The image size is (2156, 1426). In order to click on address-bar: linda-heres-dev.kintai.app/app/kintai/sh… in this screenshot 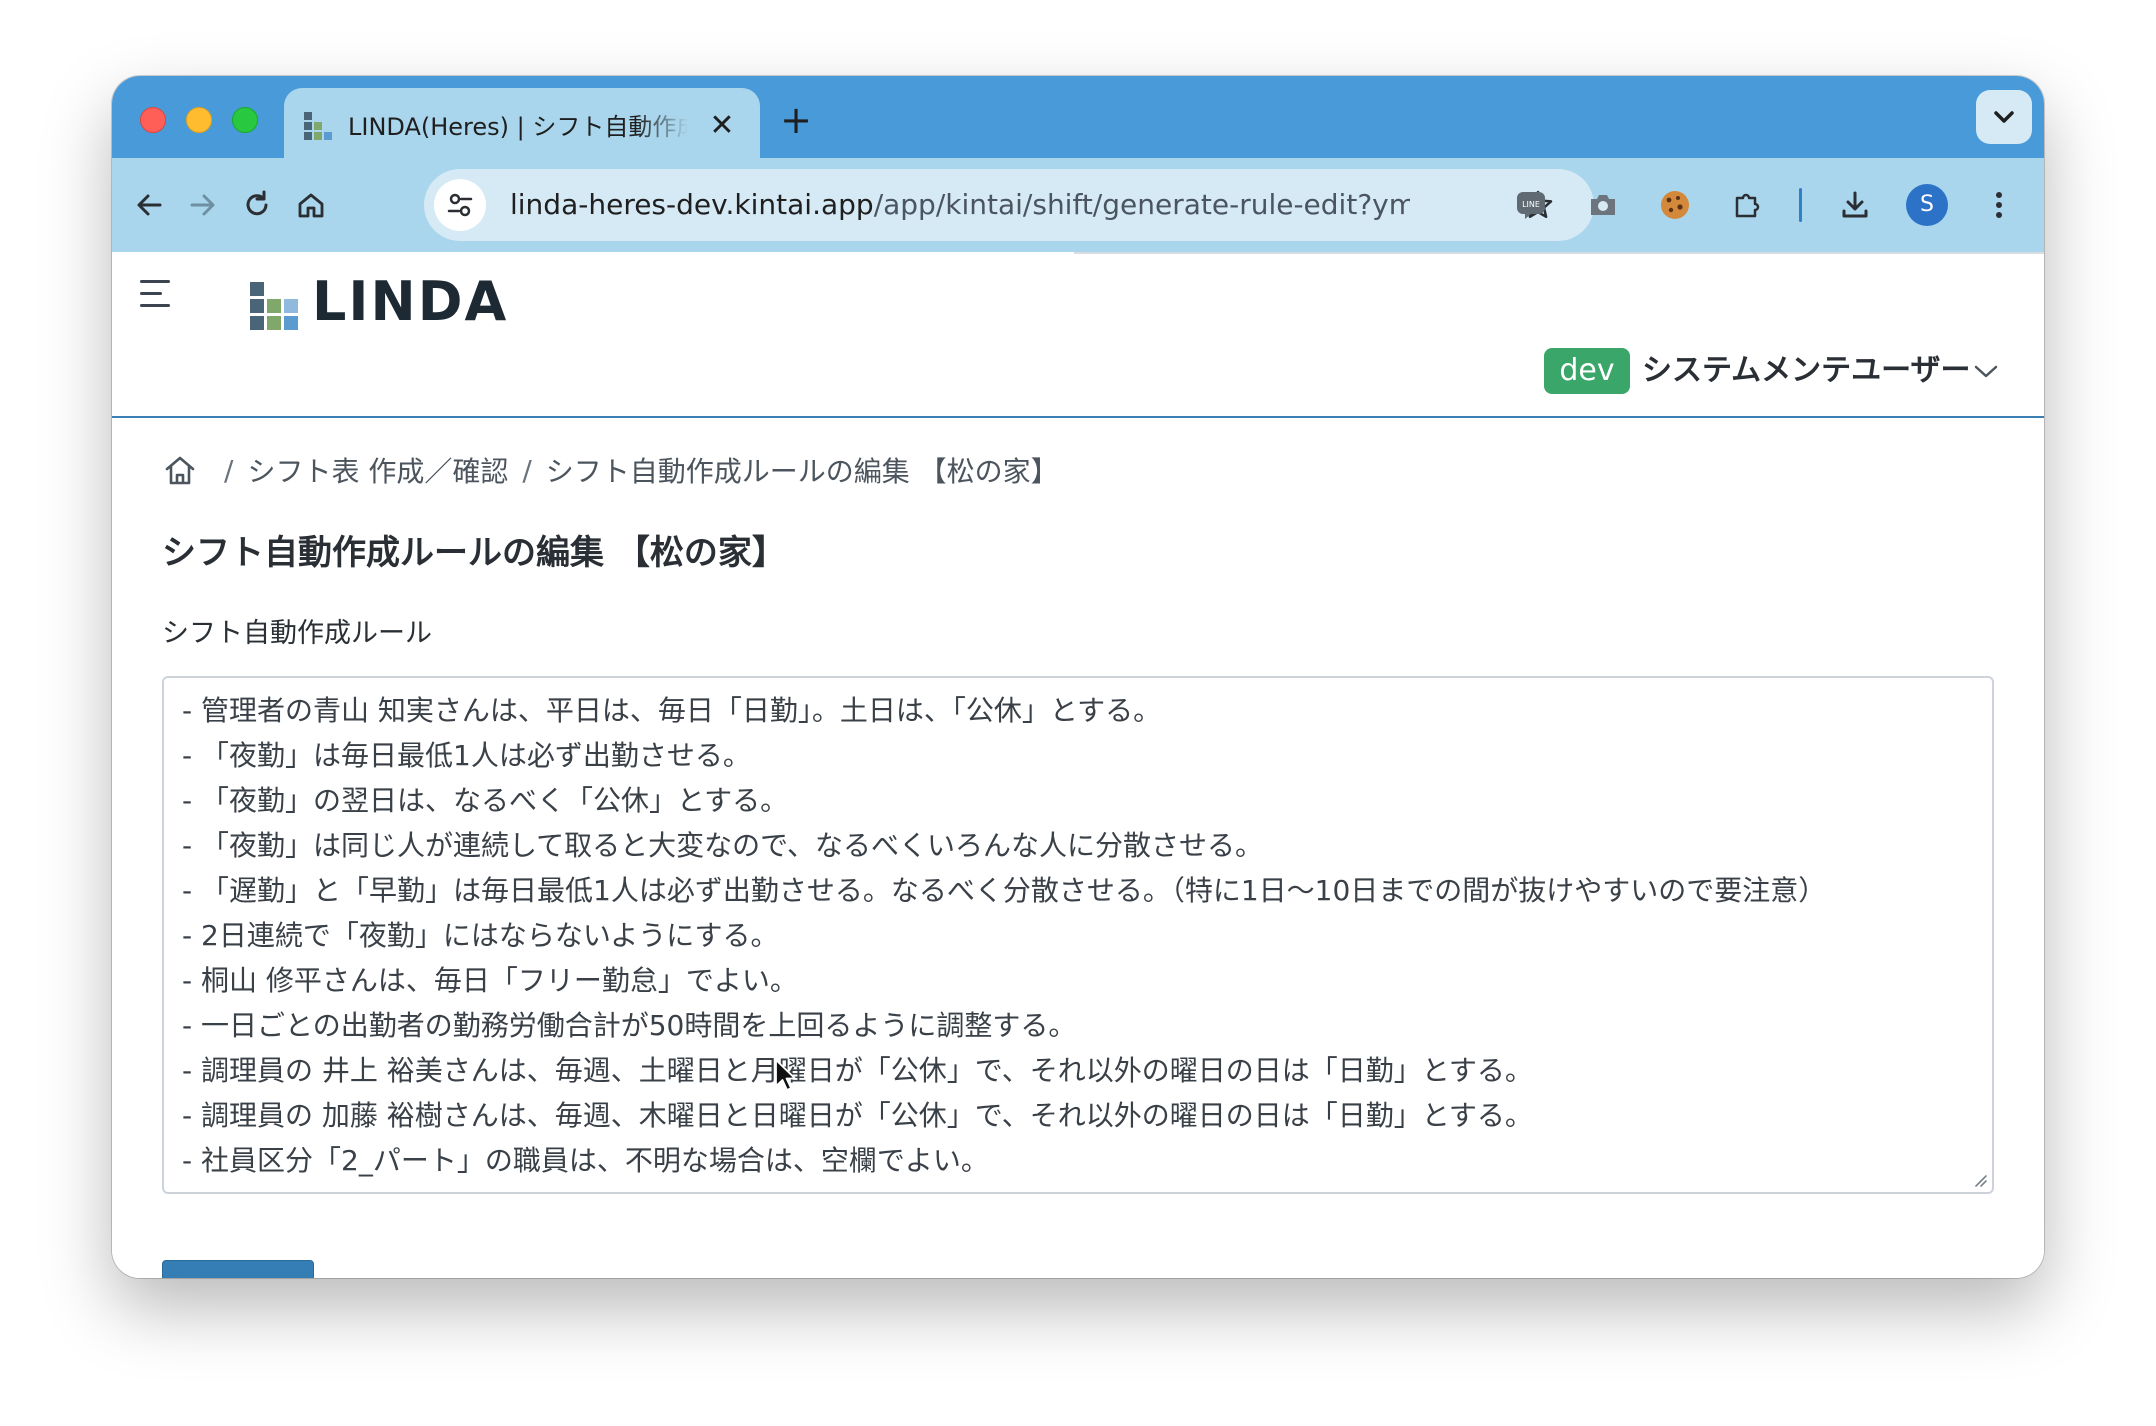, I will do `click(1009, 205)`.